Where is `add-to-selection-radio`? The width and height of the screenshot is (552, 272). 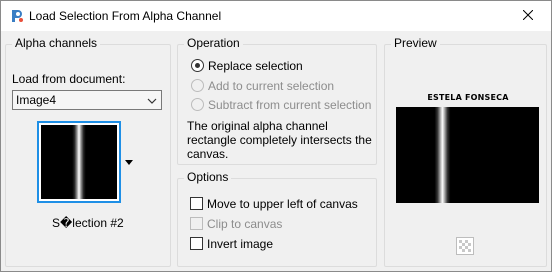
add-to-selection-radio is located at coordinates (197, 85).